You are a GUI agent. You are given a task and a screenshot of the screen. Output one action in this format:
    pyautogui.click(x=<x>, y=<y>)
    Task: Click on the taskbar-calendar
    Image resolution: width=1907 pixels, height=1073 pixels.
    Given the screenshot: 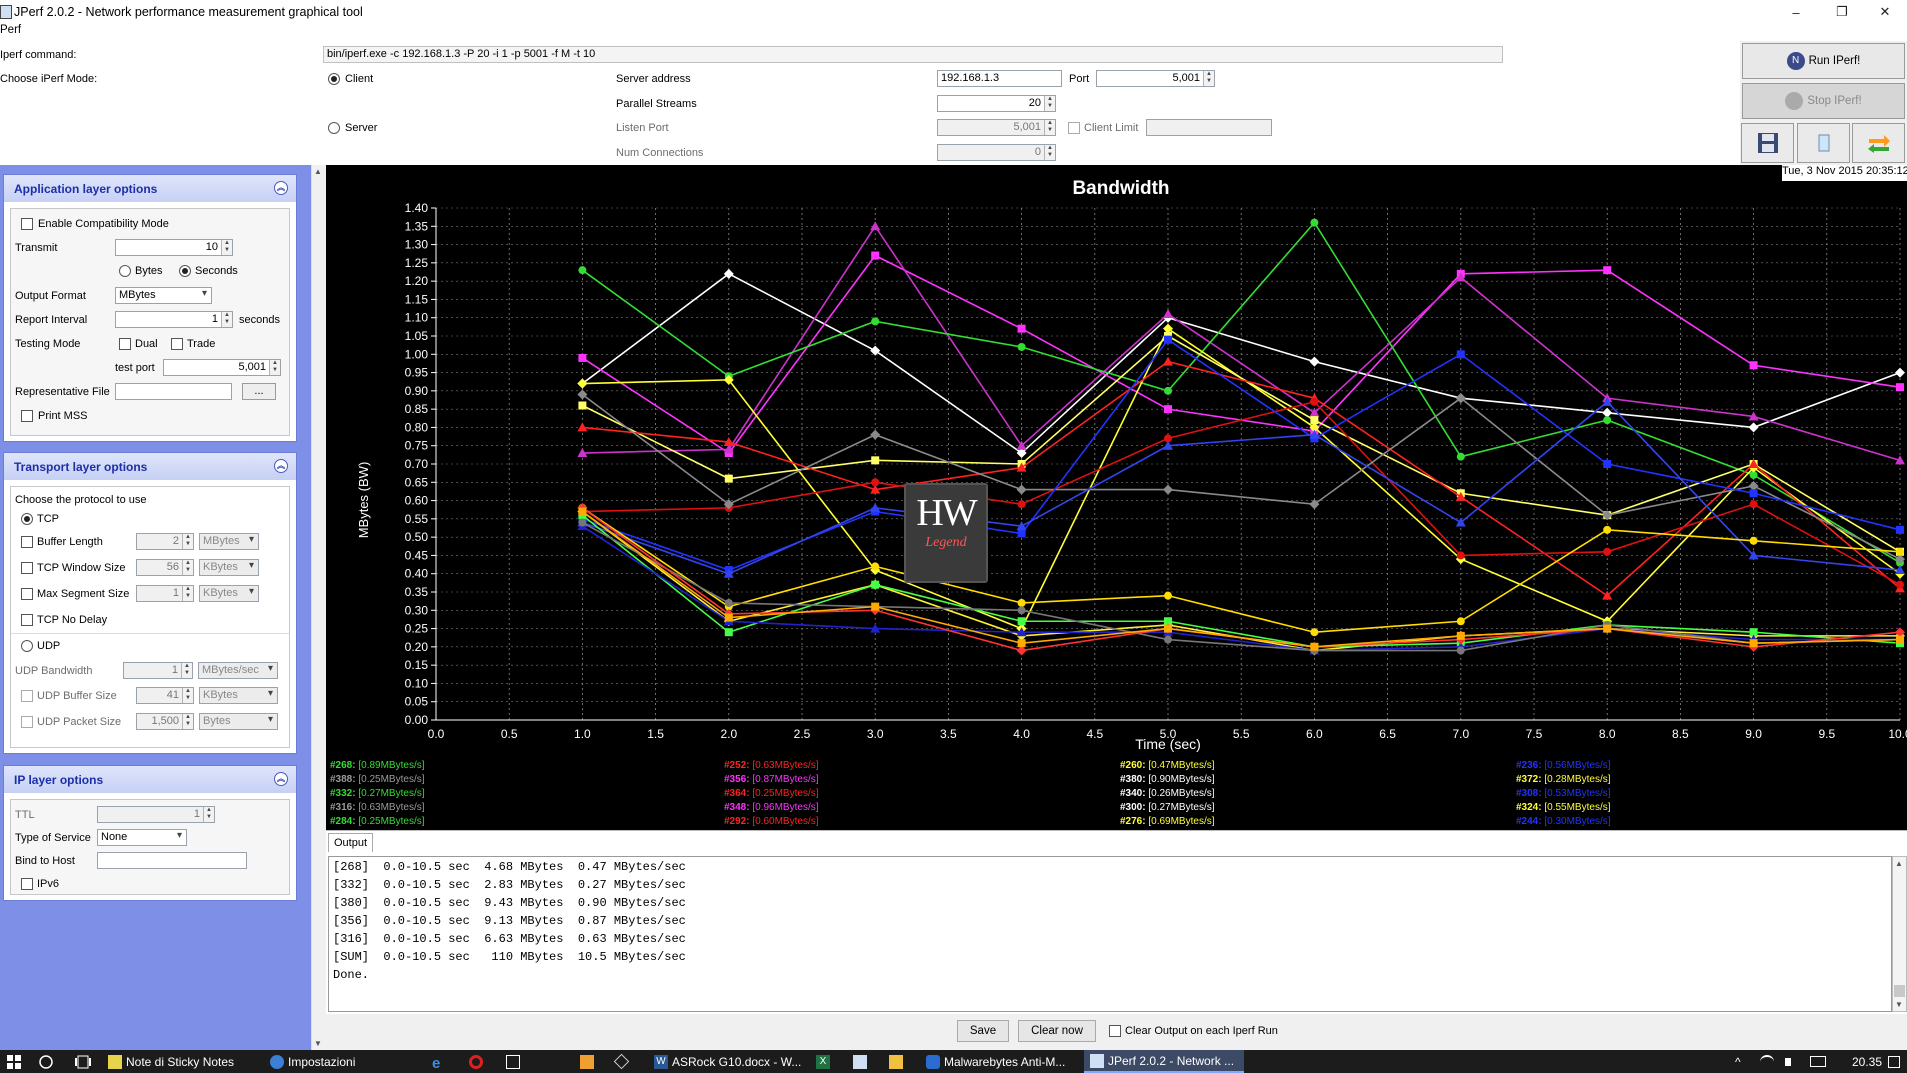 What is the action you would take?
    pyautogui.click(x=515, y=1061)
    